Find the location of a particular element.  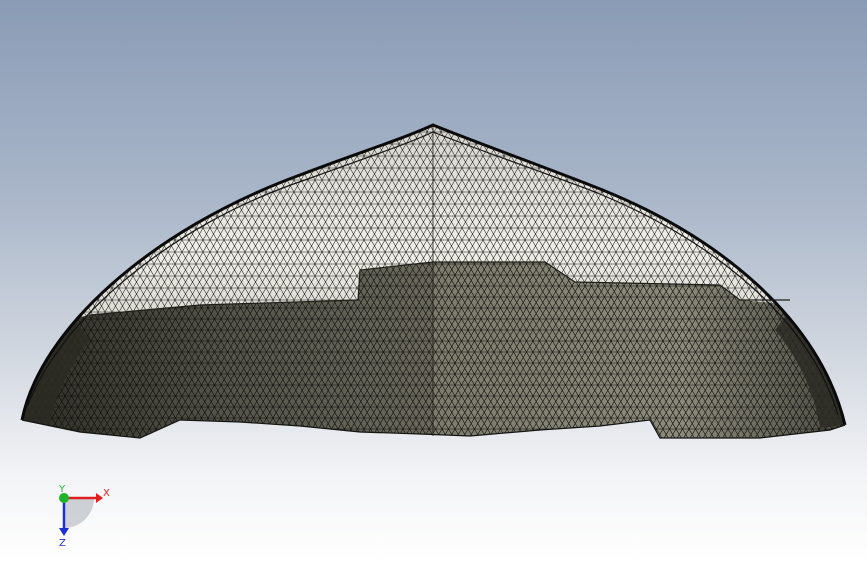

orientation-triad: X Y Z is located at coordinates (84, 516).